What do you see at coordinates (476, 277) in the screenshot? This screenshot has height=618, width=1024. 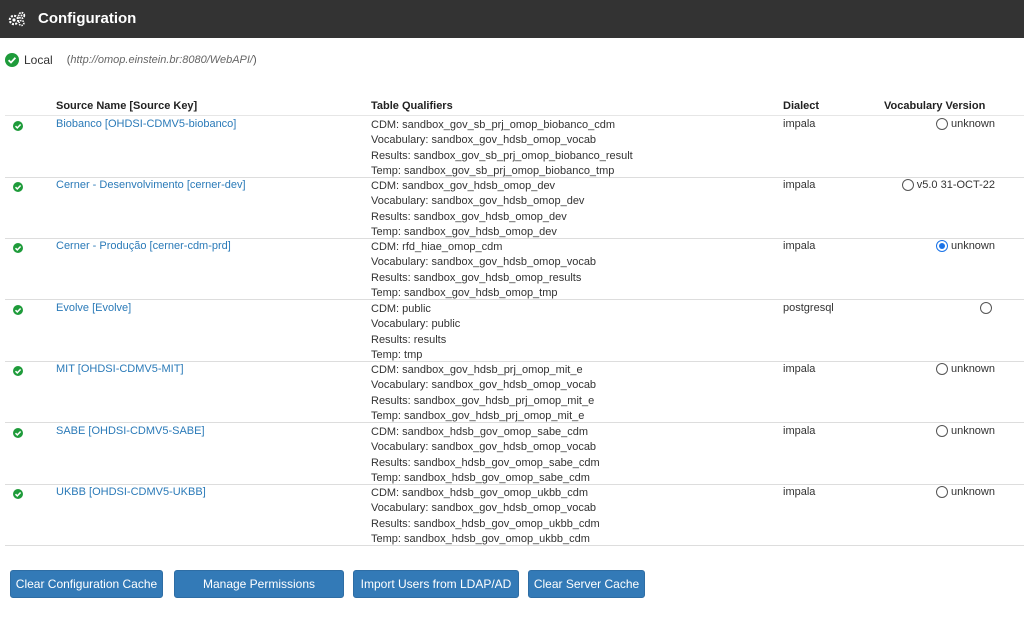 I see `qualifier-results: Results: sandbox_gov_hdsb_omop_results` at bounding box center [476, 277].